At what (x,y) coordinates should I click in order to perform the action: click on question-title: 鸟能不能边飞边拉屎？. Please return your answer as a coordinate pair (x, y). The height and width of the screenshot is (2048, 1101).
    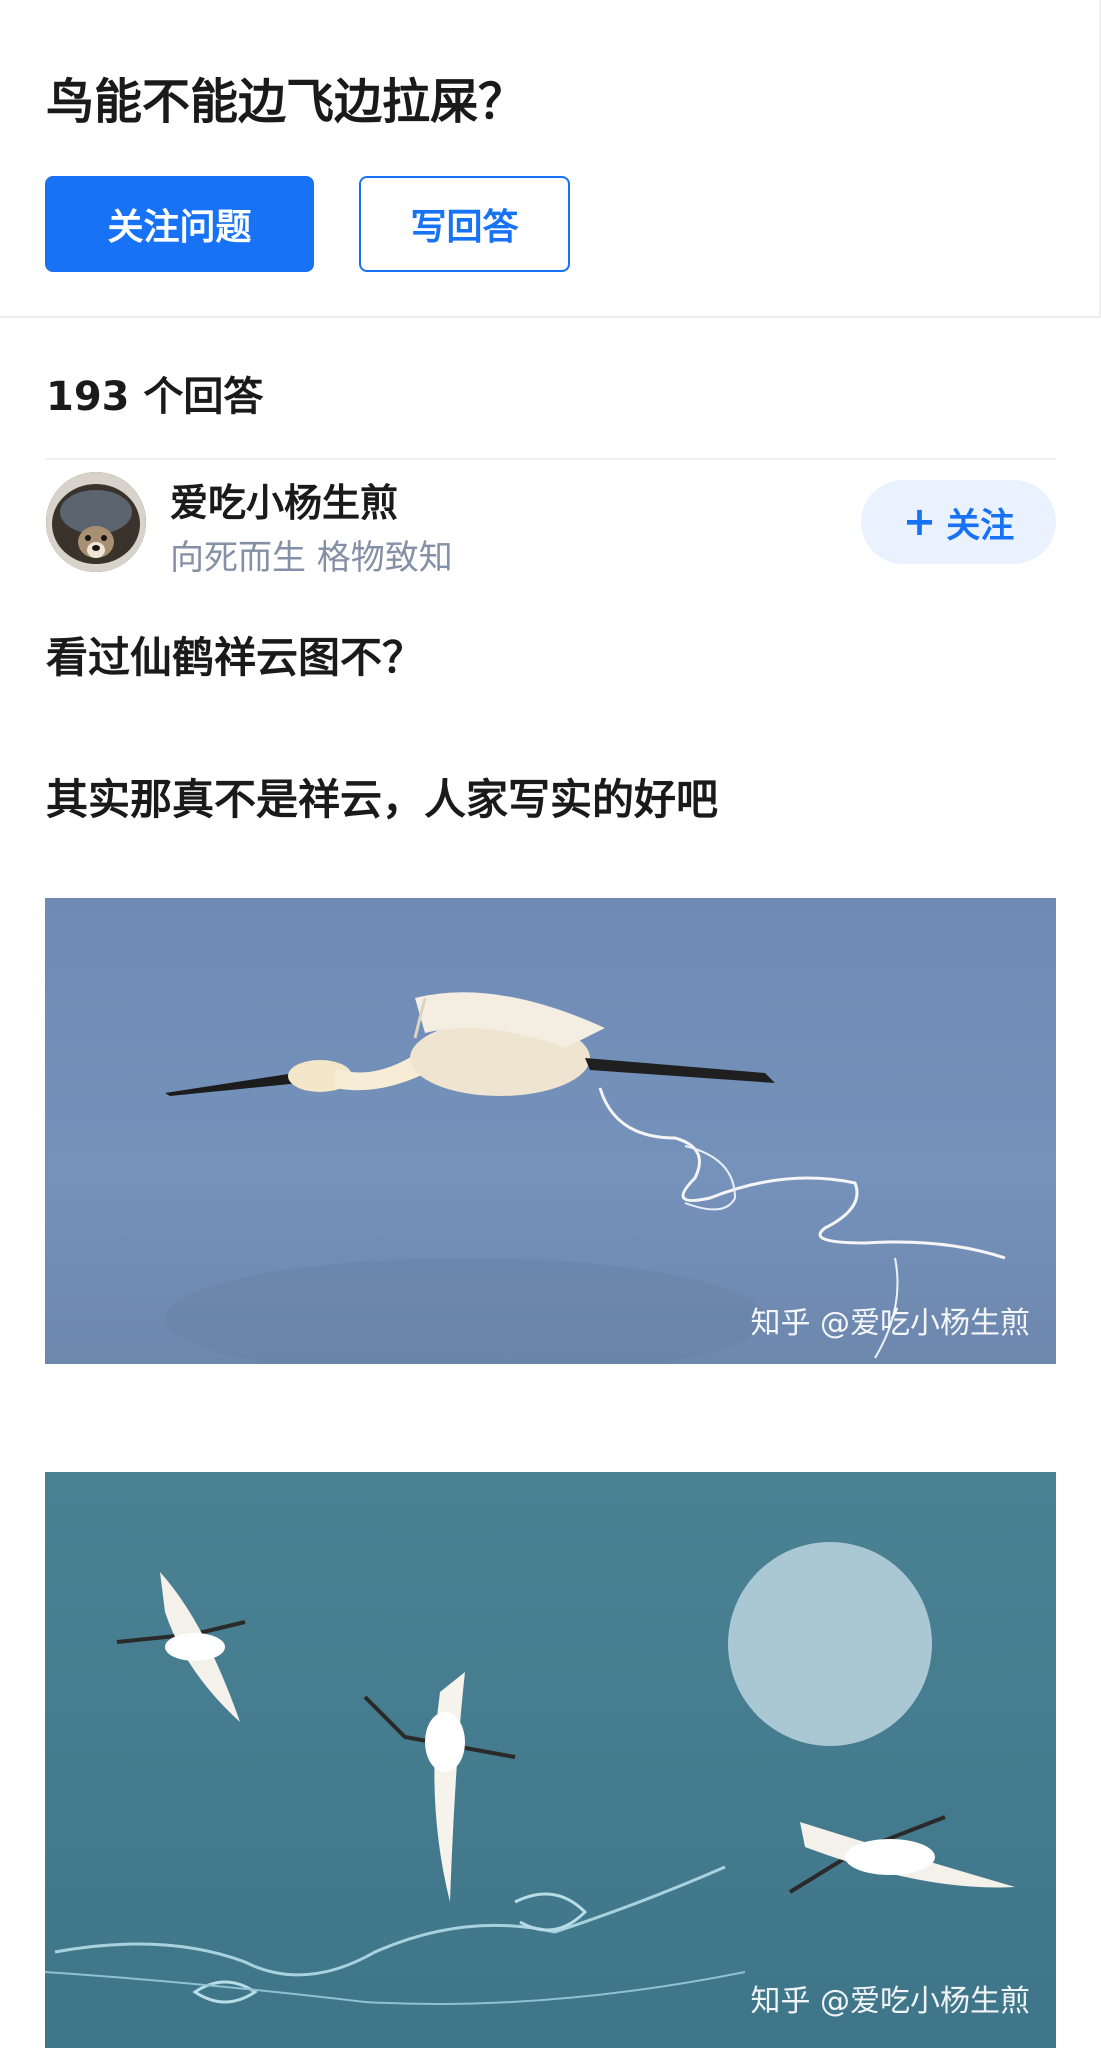
    Looking at the image, I should click on (286, 102).